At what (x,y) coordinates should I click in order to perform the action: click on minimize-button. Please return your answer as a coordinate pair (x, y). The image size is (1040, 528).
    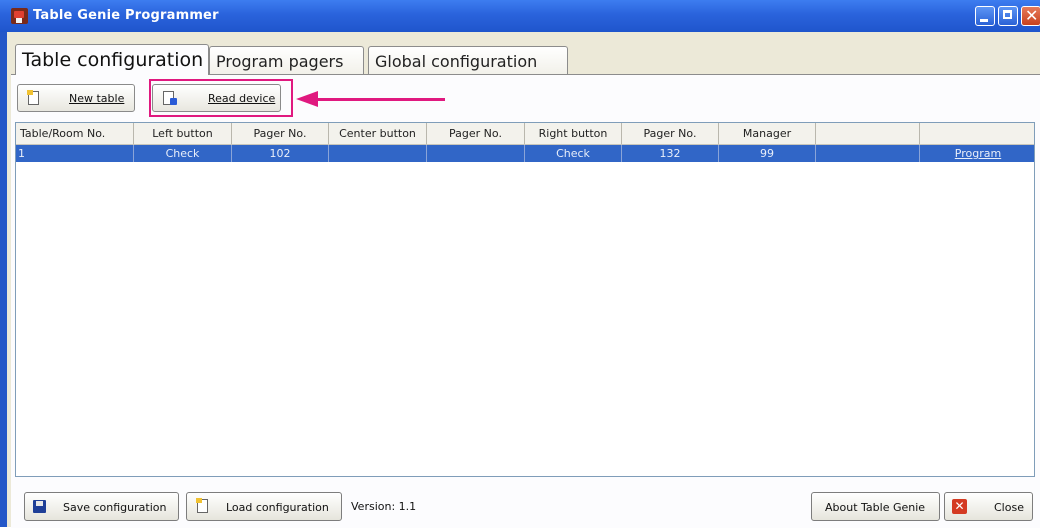
    Looking at the image, I should click on (985, 16).